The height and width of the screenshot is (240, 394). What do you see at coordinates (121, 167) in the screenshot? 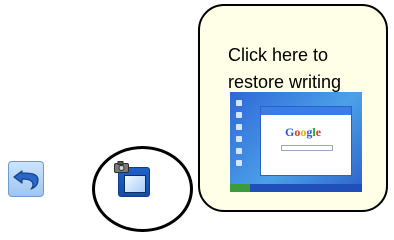
I see `camera-icon` at bounding box center [121, 167].